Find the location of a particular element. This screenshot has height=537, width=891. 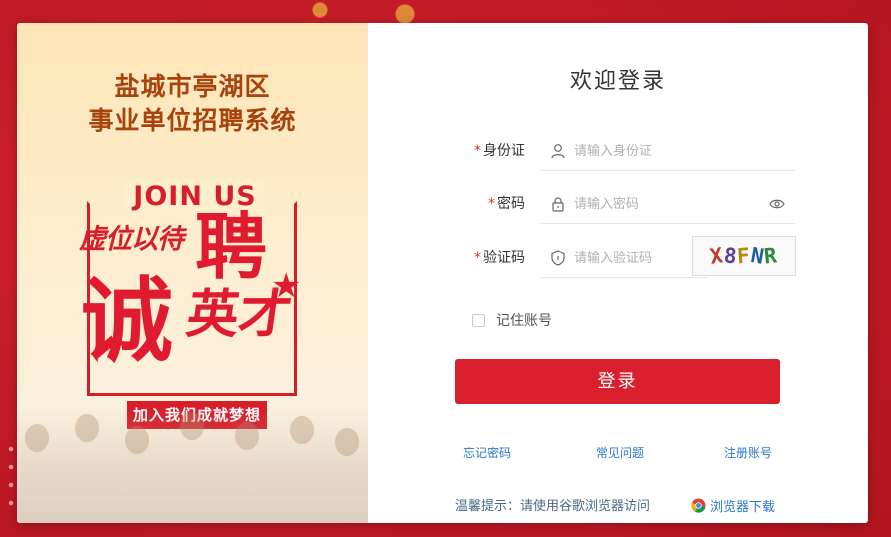

recruitment-poster: JOIN US 虚位以待 聘 ★ 诚 英才 加入我们成就梦想 is located at coordinates (195, 305).